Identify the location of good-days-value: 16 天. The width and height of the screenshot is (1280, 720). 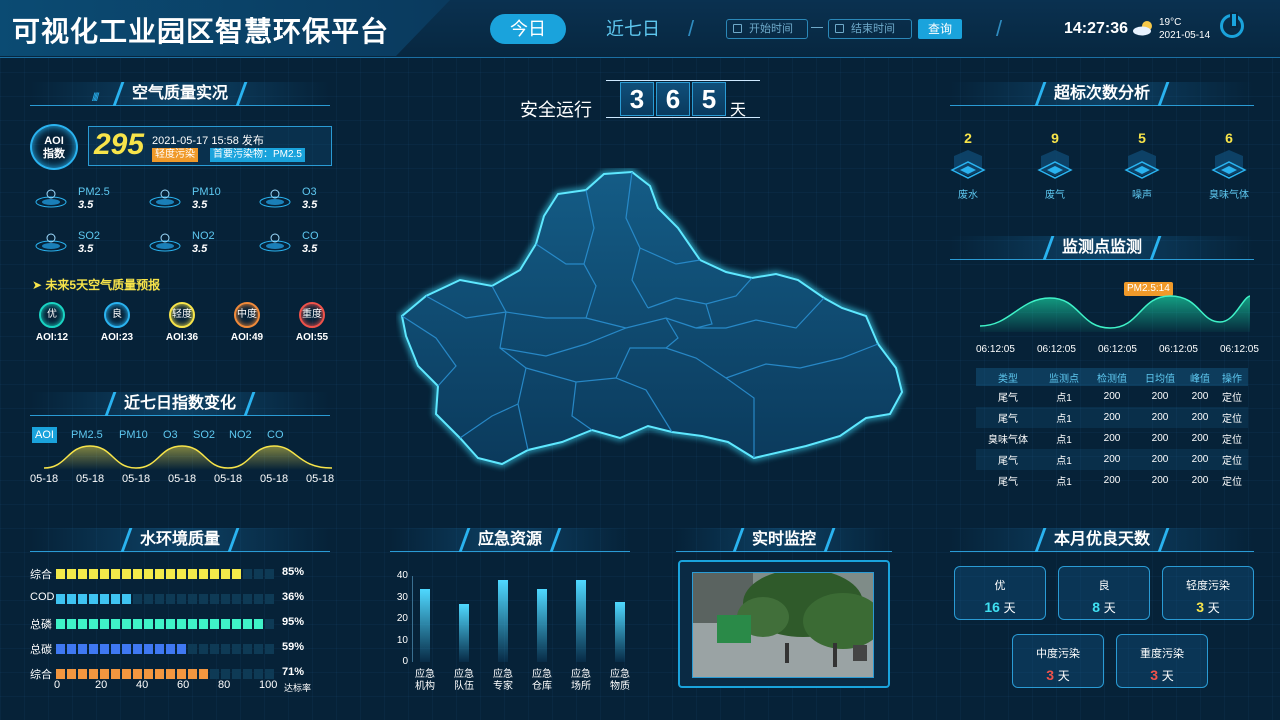
(1000, 607).